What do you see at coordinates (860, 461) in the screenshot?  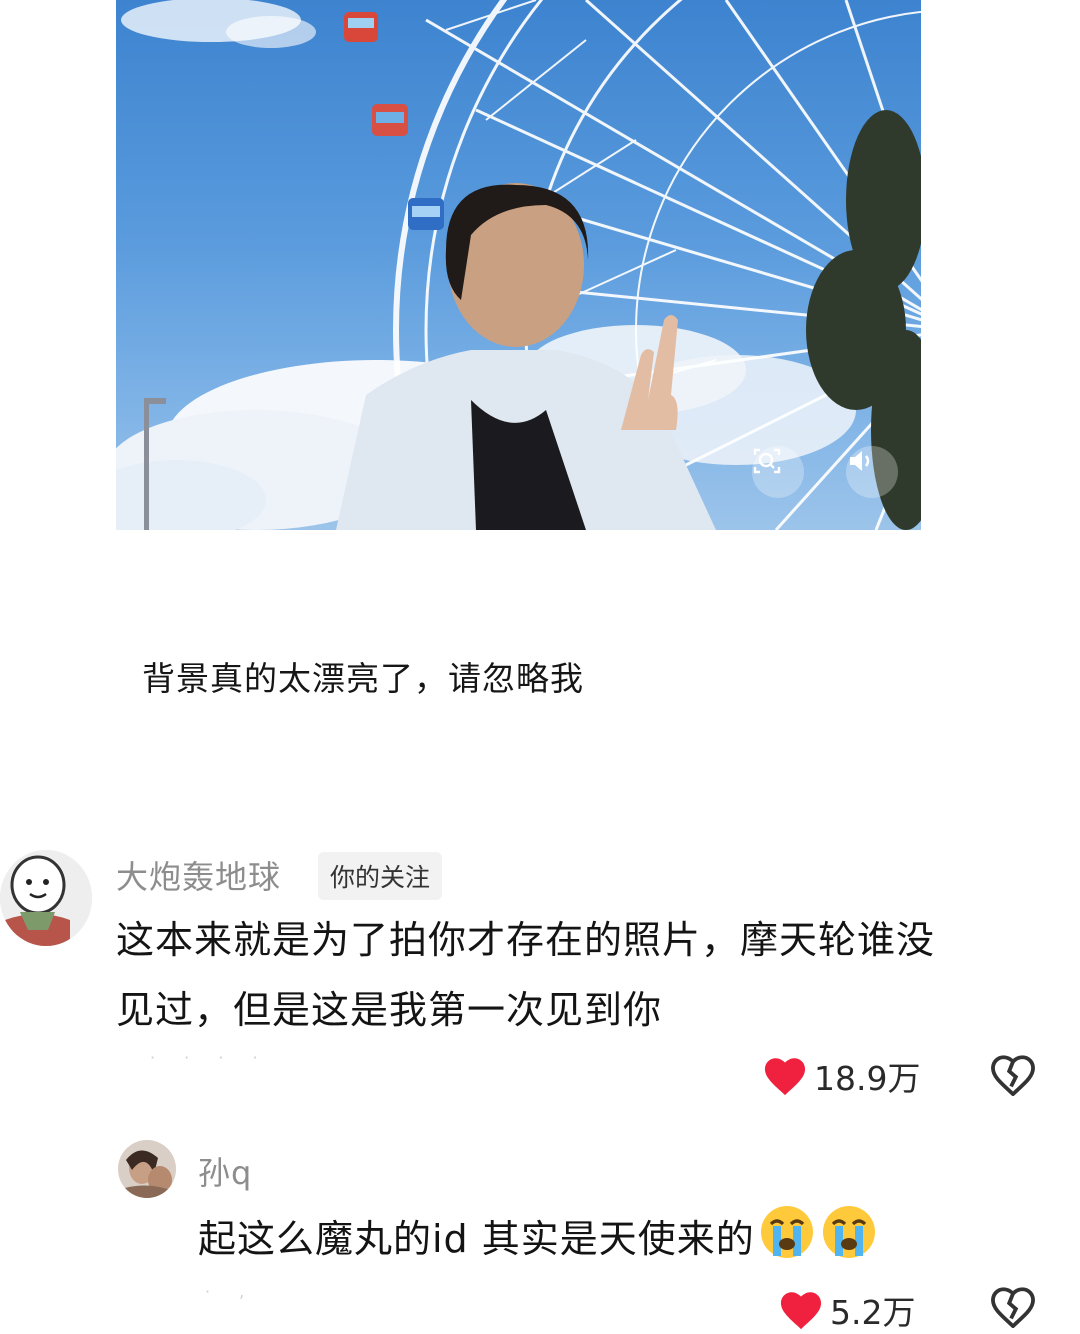 I see `speaker-icon` at bounding box center [860, 461].